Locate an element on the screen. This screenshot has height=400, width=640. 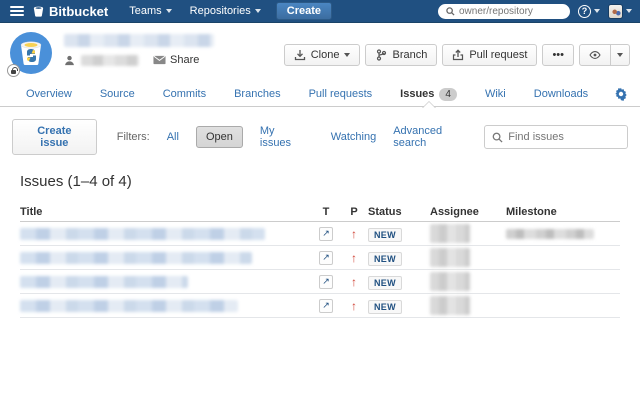
repo-meta: Share is located at coordinates (139, 49).